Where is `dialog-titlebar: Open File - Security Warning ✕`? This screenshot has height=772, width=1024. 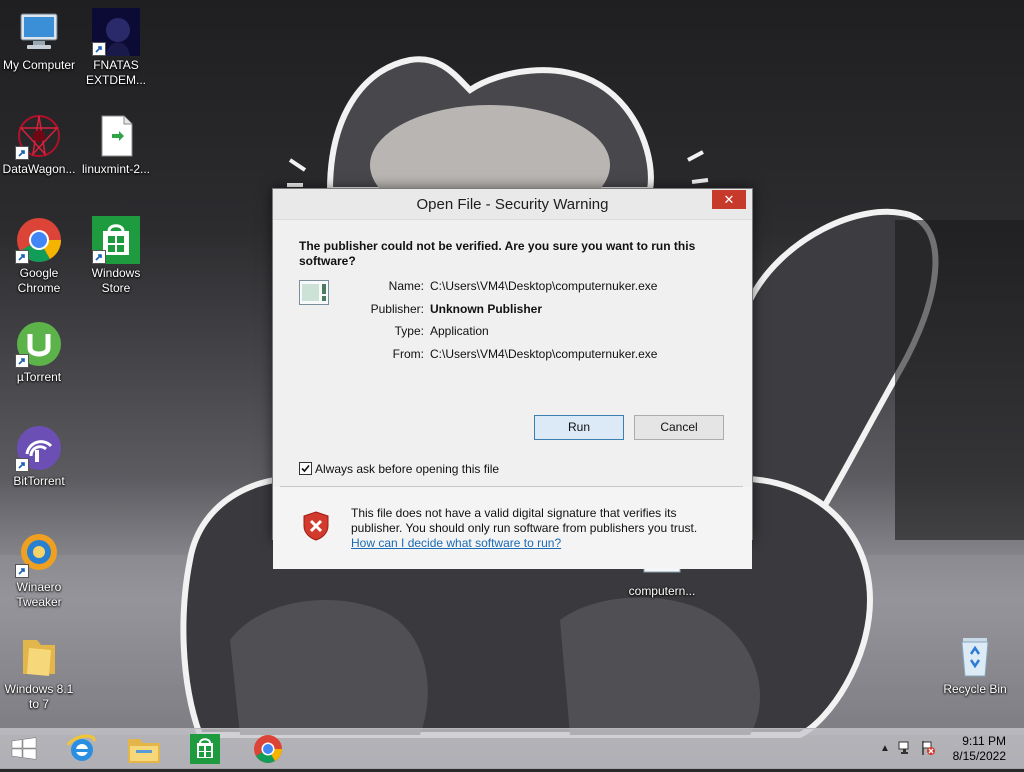
dialog-titlebar: Open File - Security Warning ✕ is located at coordinates (512, 204).